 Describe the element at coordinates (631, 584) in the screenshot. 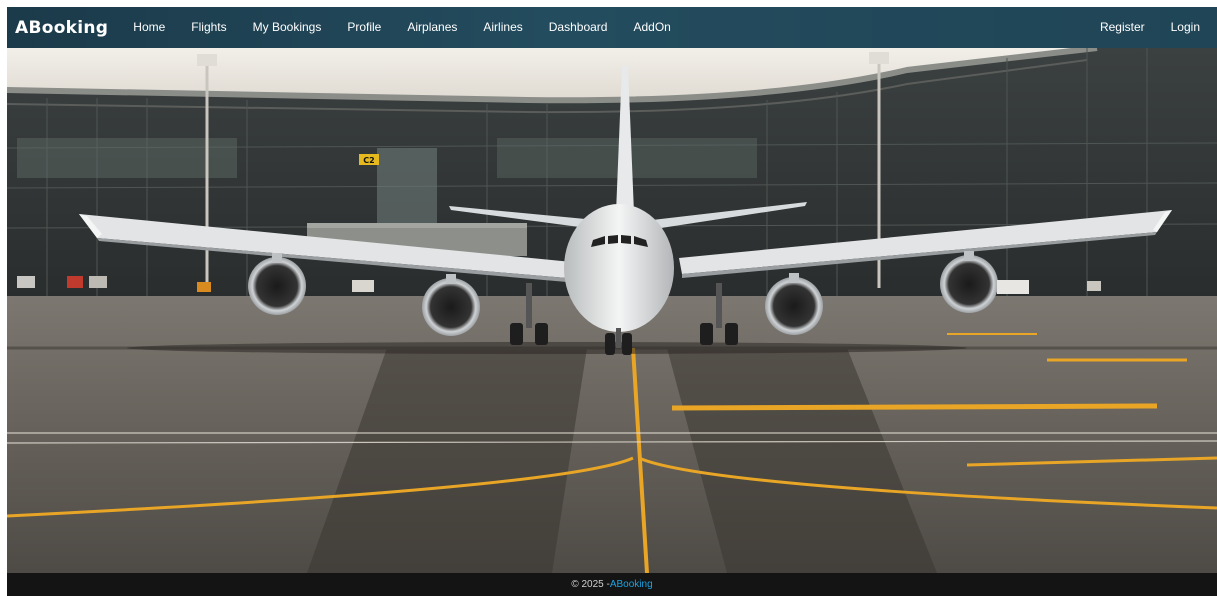

I see `footer-brand-link: ABooking` at that location.